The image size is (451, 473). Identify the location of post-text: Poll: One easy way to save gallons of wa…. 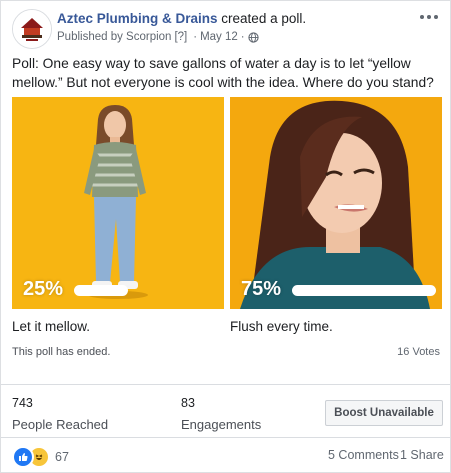
(223, 73).